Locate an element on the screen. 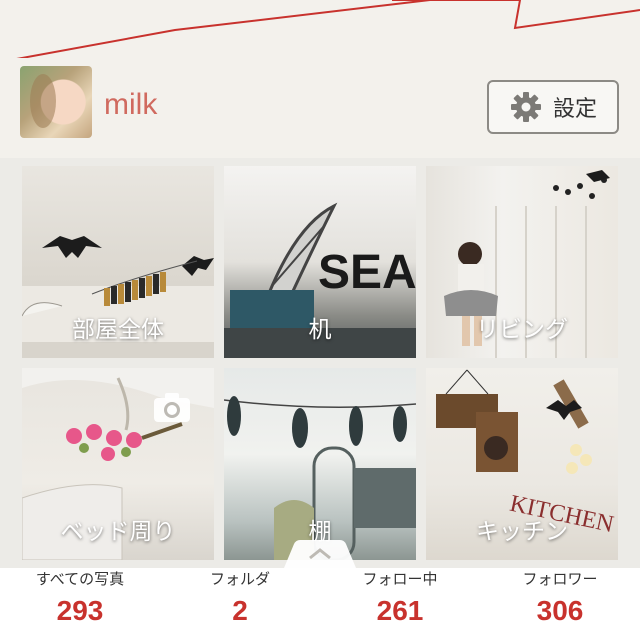  gear-icon is located at coordinates (525, 107).